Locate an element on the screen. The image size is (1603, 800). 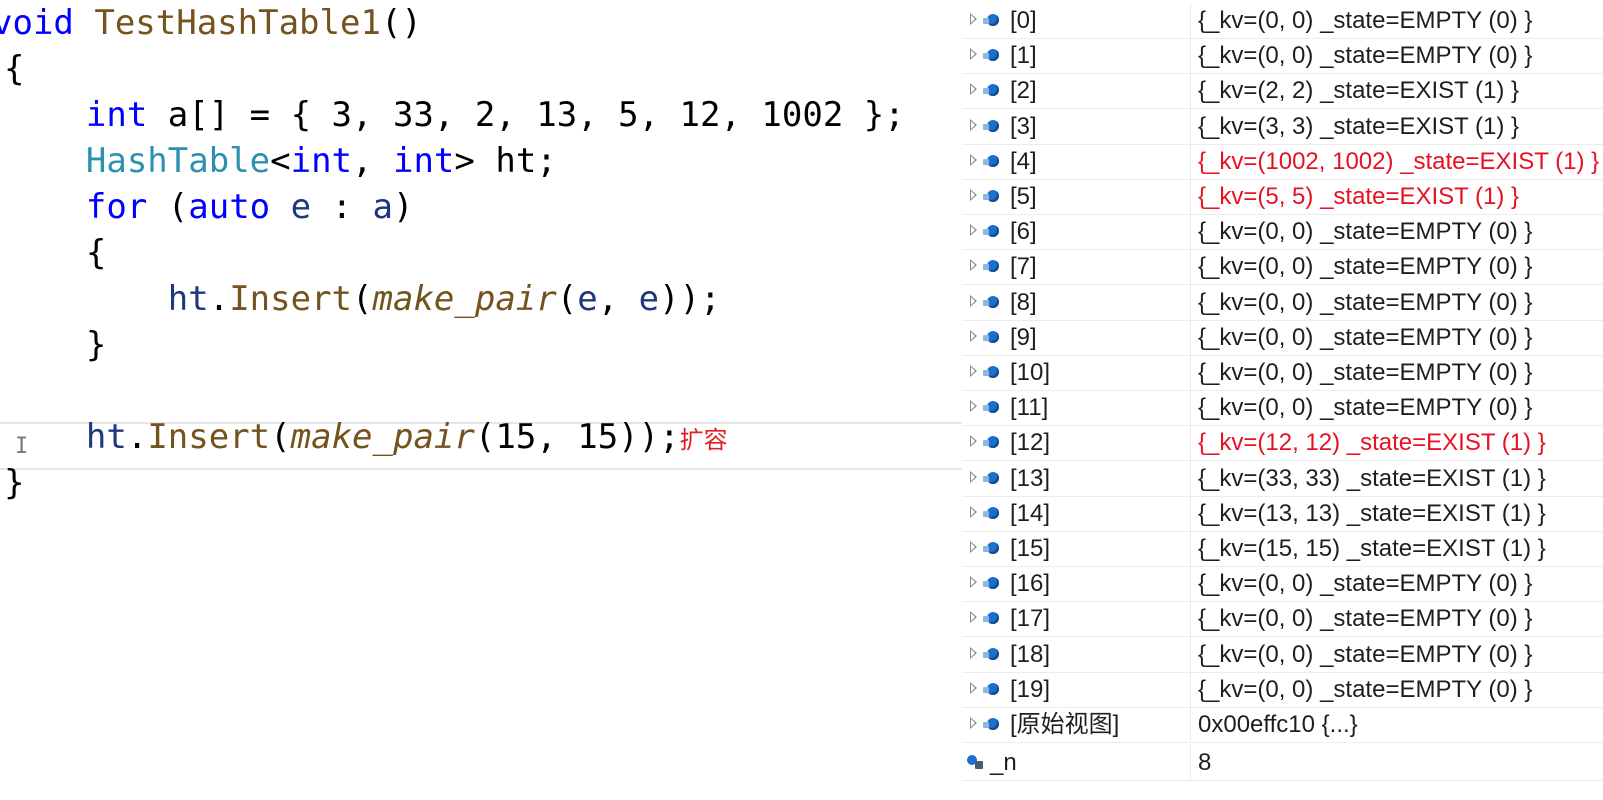
watch-row-member: _n 8 is located at coordinates (1282, 763).